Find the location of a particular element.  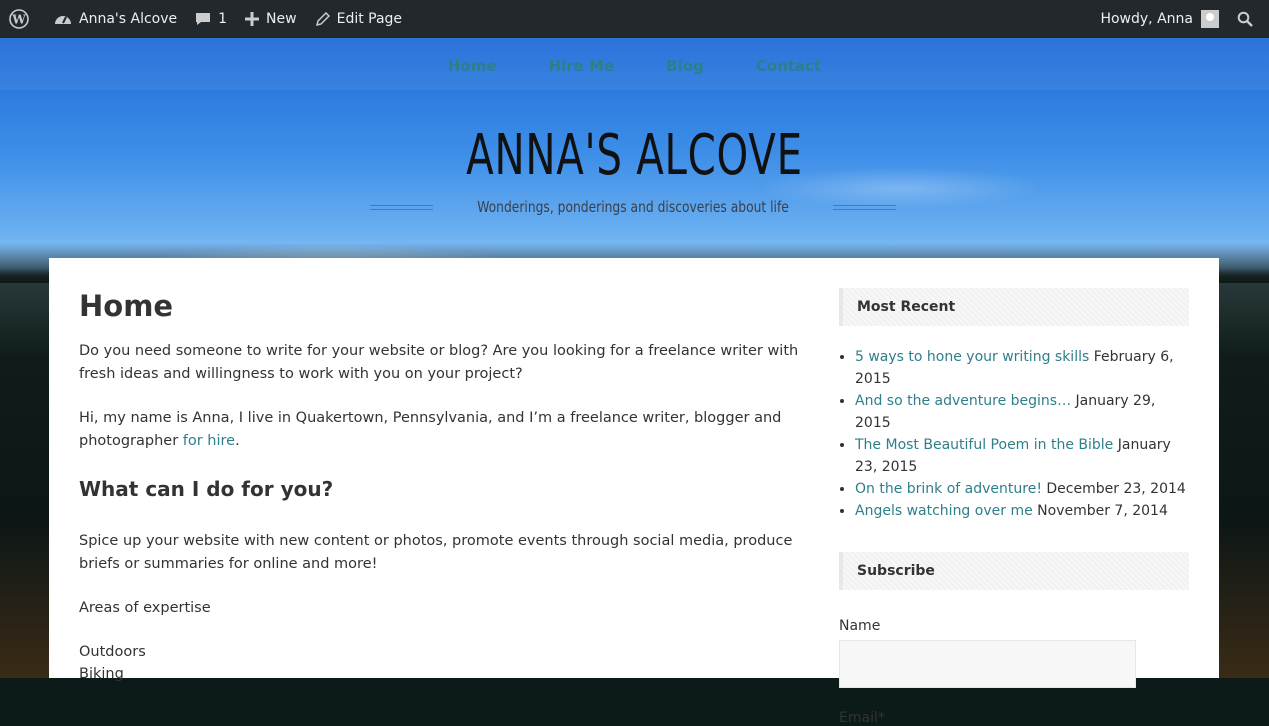

site-name-label: Anna's Alcove is located at coordinates (128, 19).